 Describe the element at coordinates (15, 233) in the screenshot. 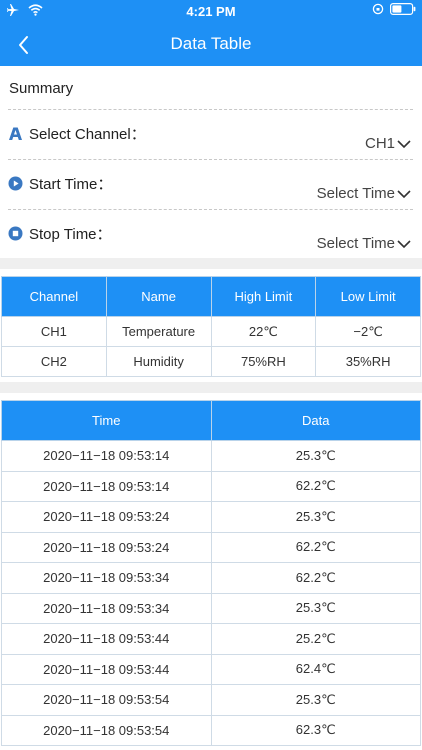

I see `stop-circle-icon` at that location.